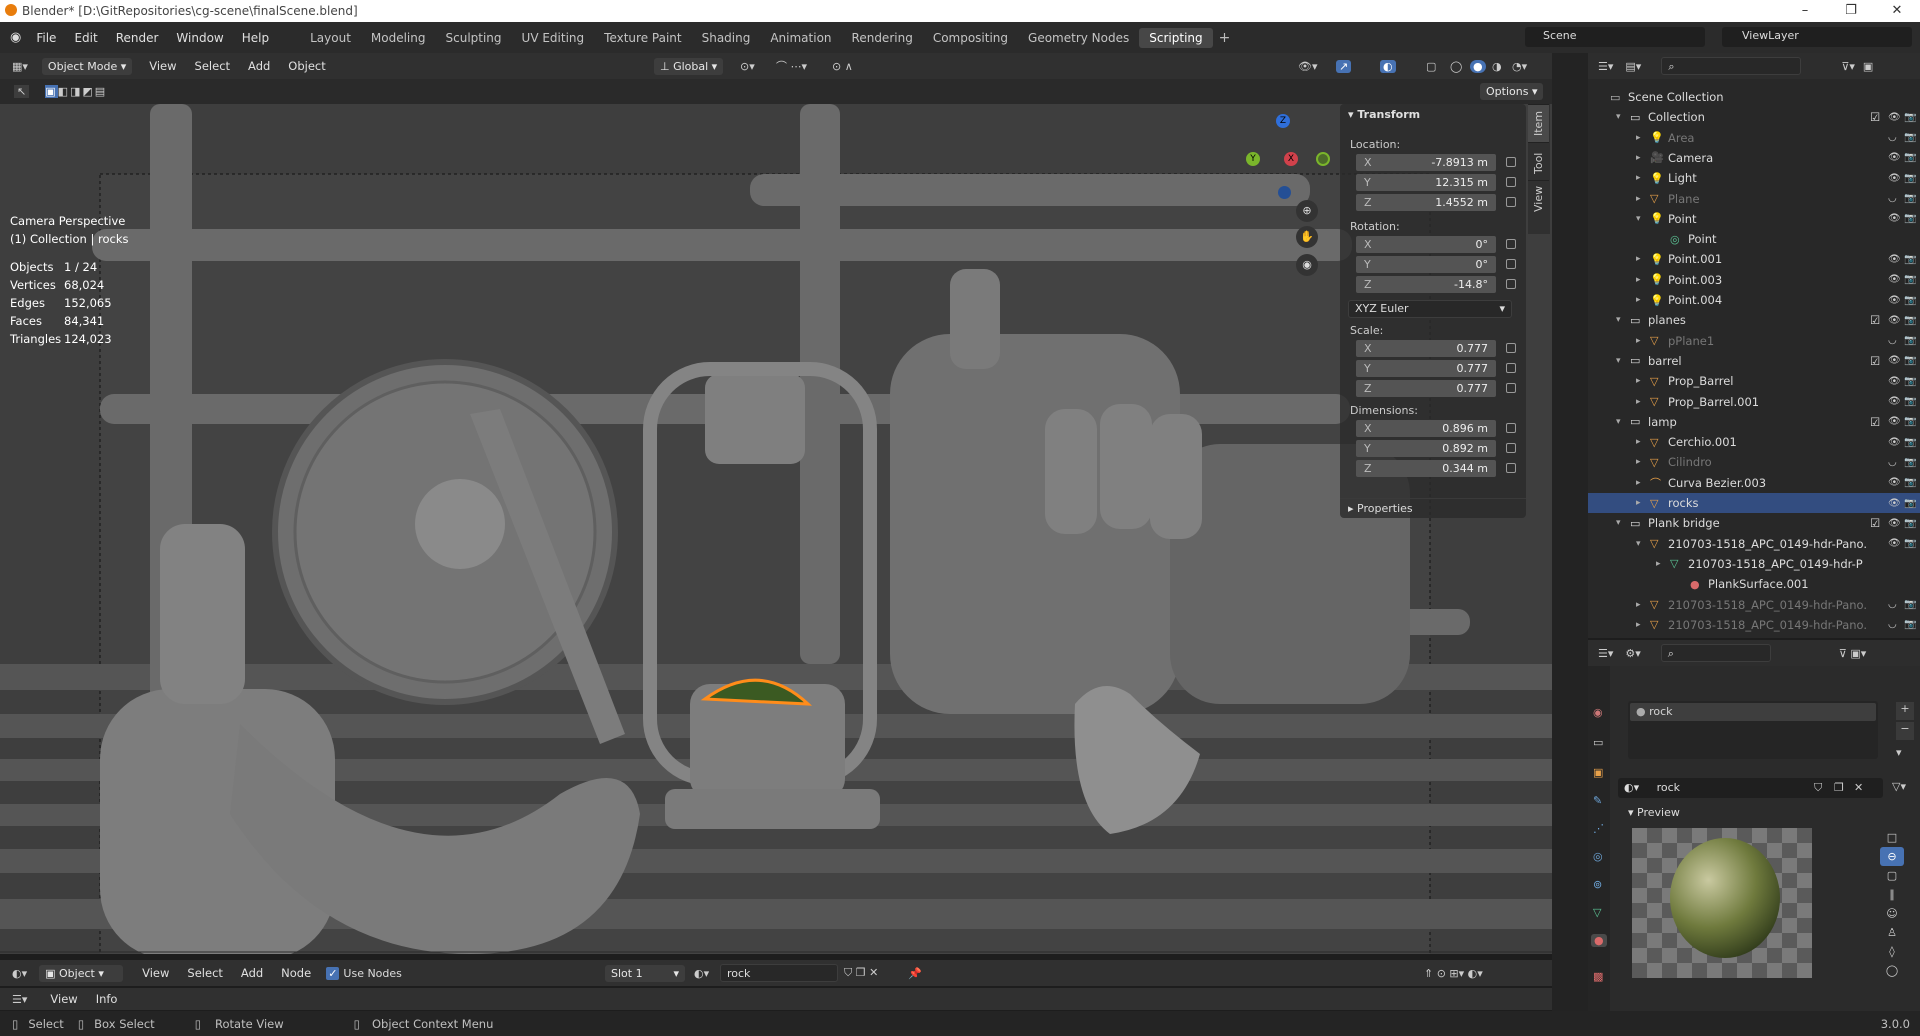 This screenshot has height=1036, width=1920. What do you see at coordinates (1598, 976) in the screenshot?
I see `texture-tab-icon: ▩` at bounding box center [1598, 976].